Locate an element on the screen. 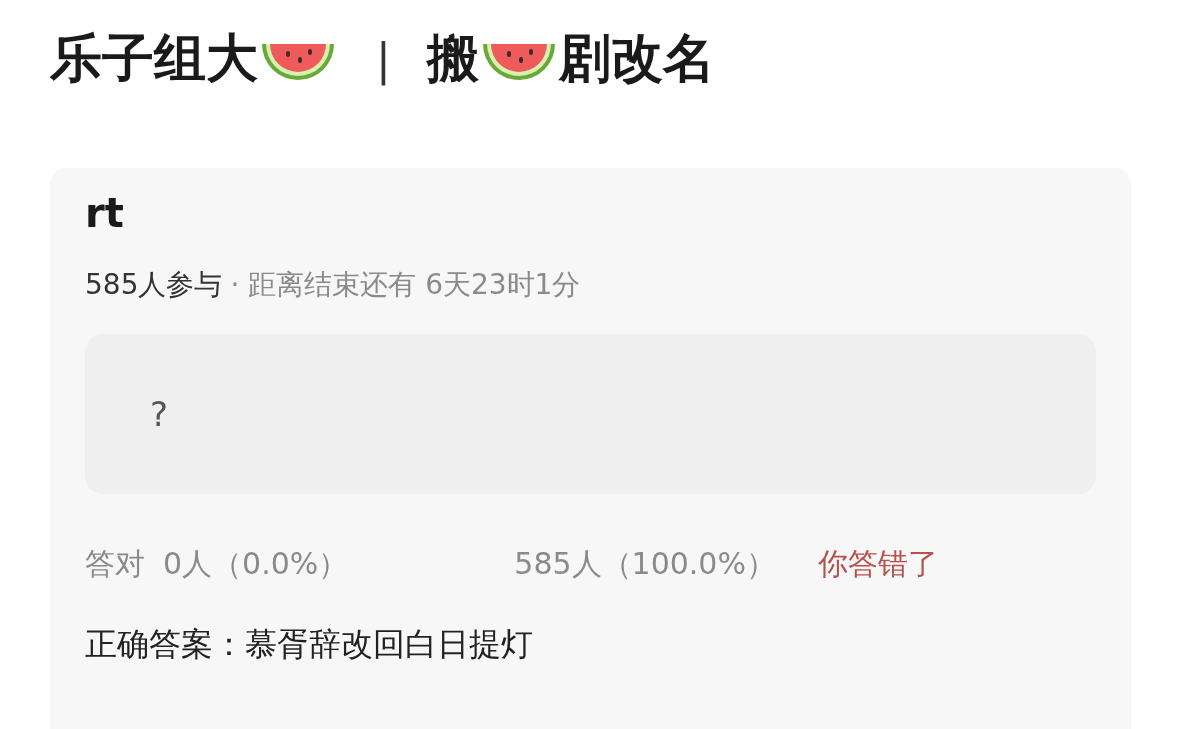 The width and height of the screenshot is (1179, 729). correct-label: 答对 is located at coordinates (115, 564).